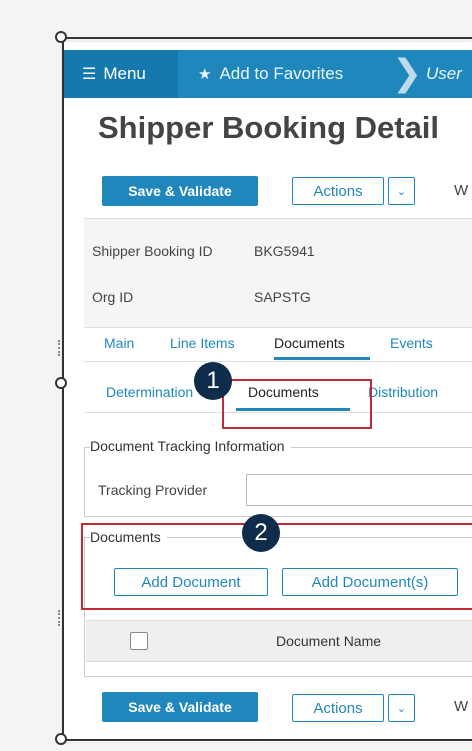  Describe the element at coordinates (461, 190) in the screenshot. I see `toolbar-truncated-text: W` at that location.